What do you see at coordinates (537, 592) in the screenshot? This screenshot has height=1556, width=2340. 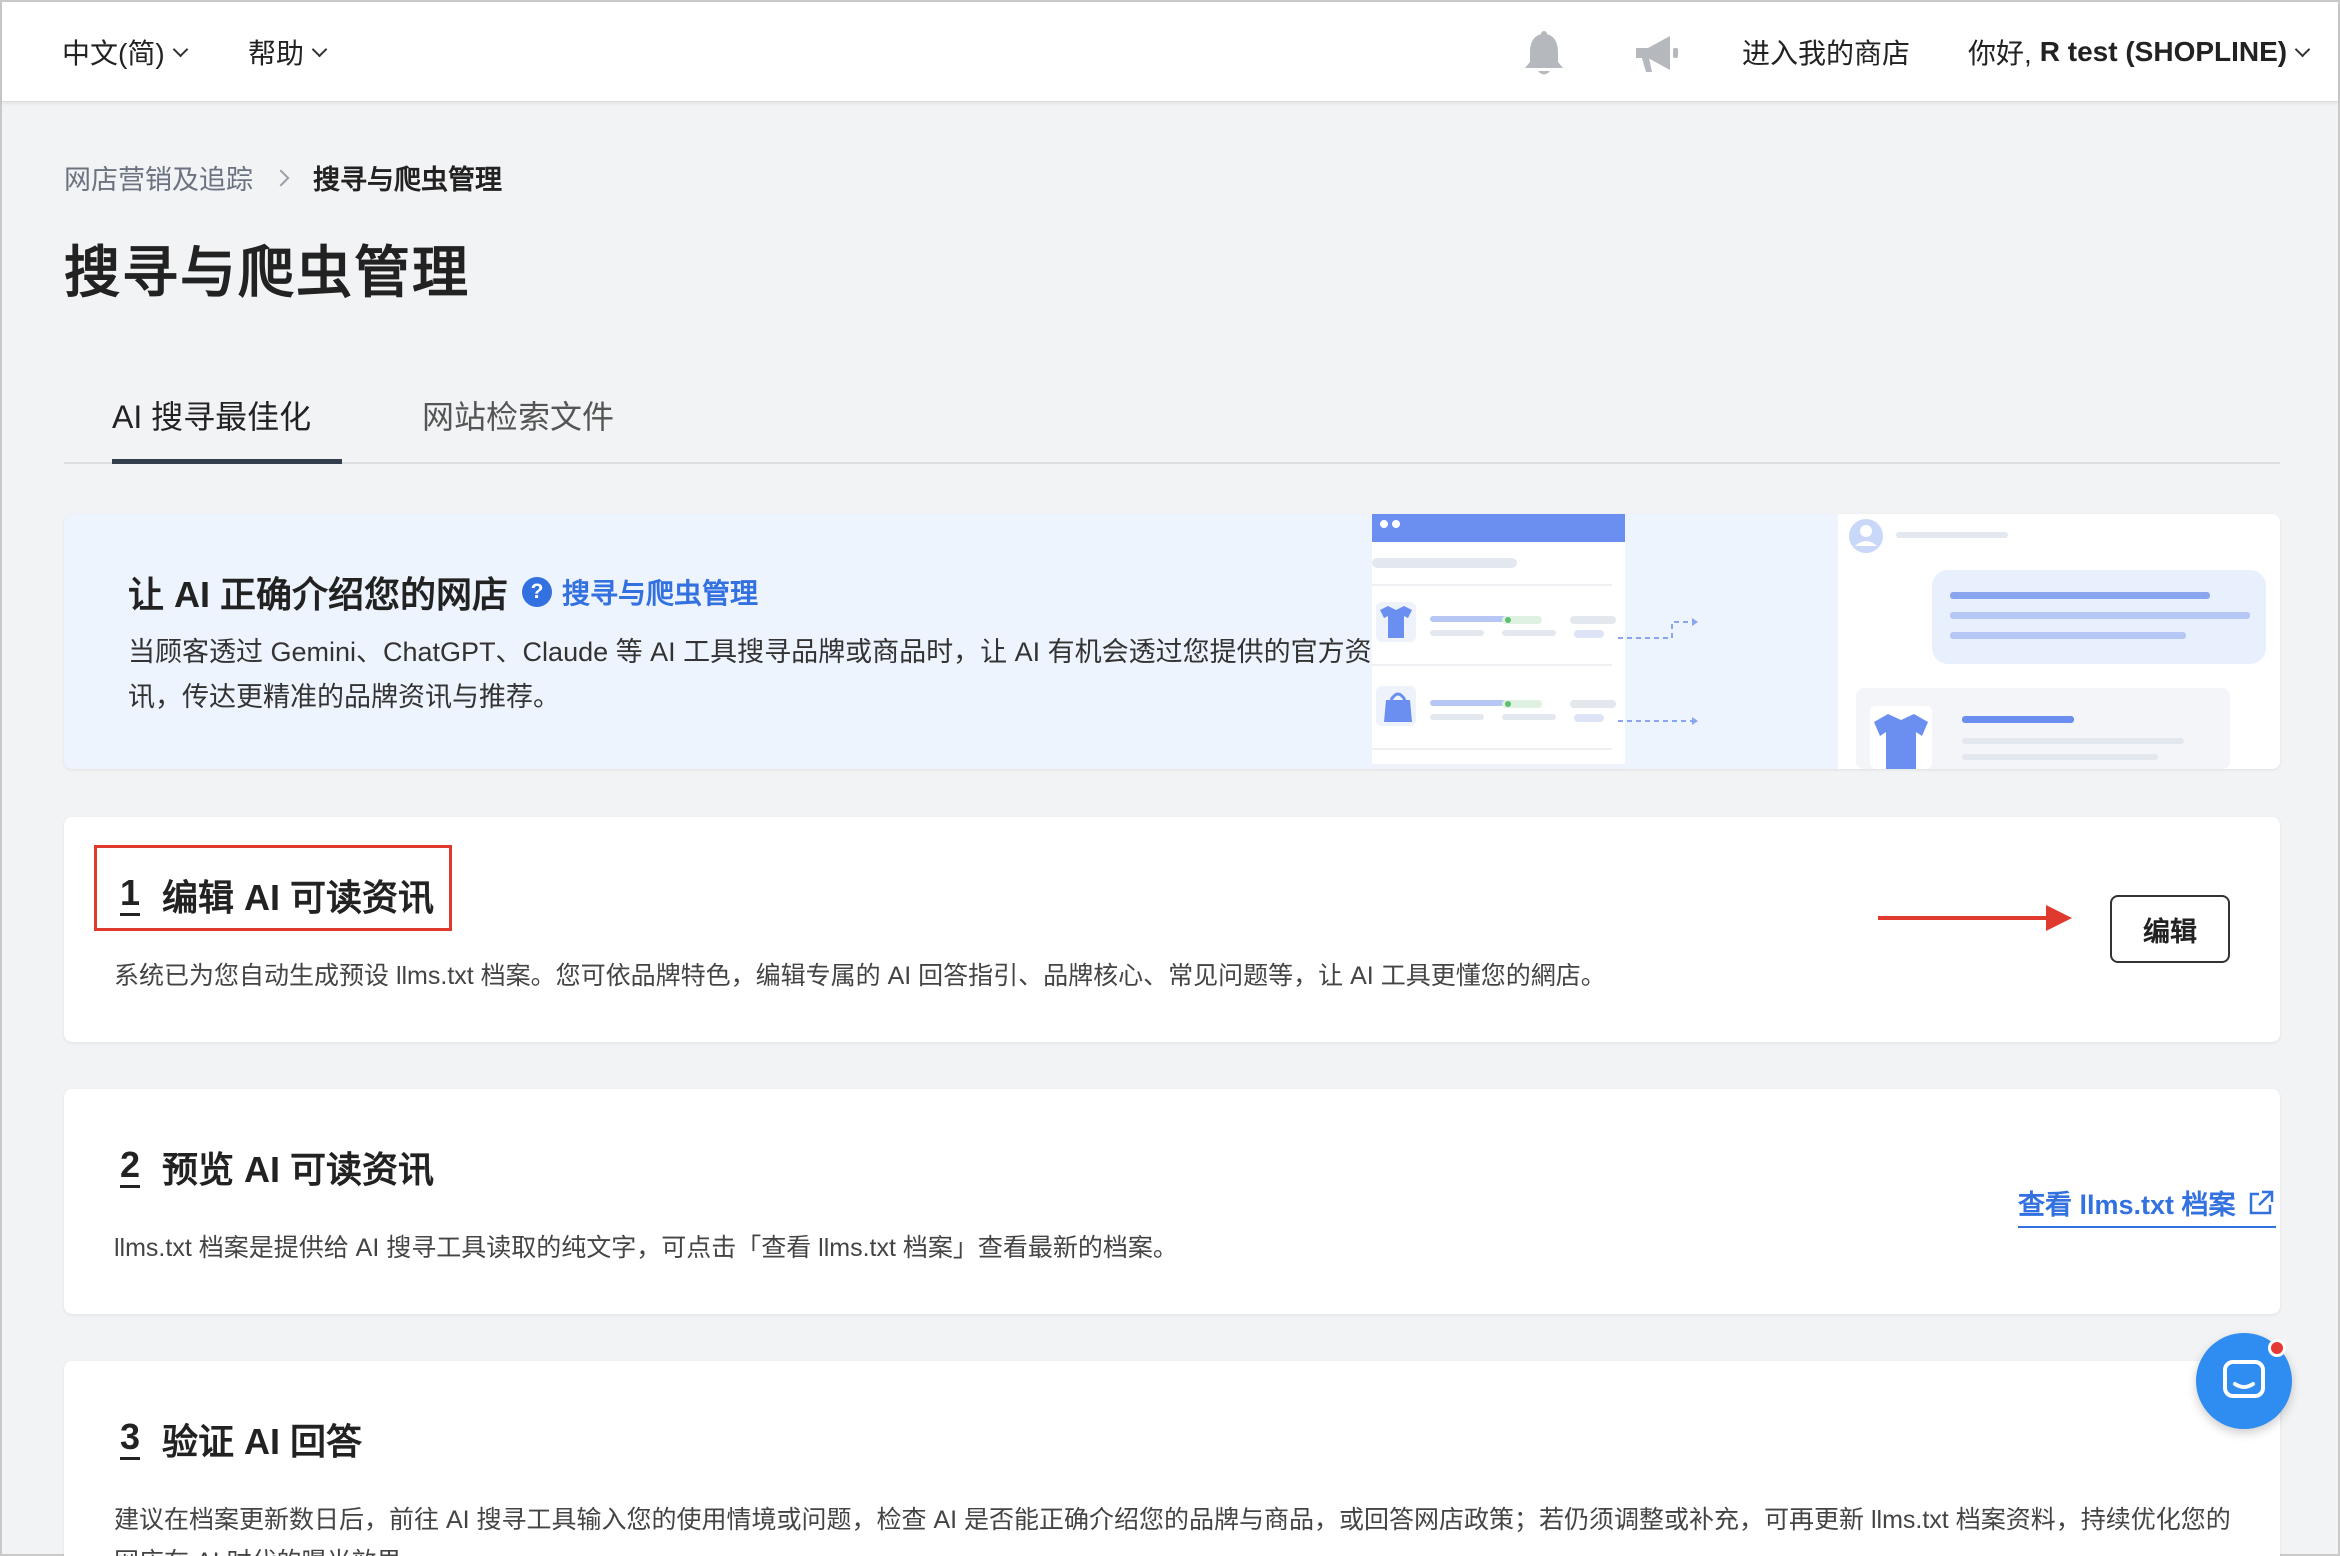 I see `question-icon: ?` at bounding box center [537, 592].